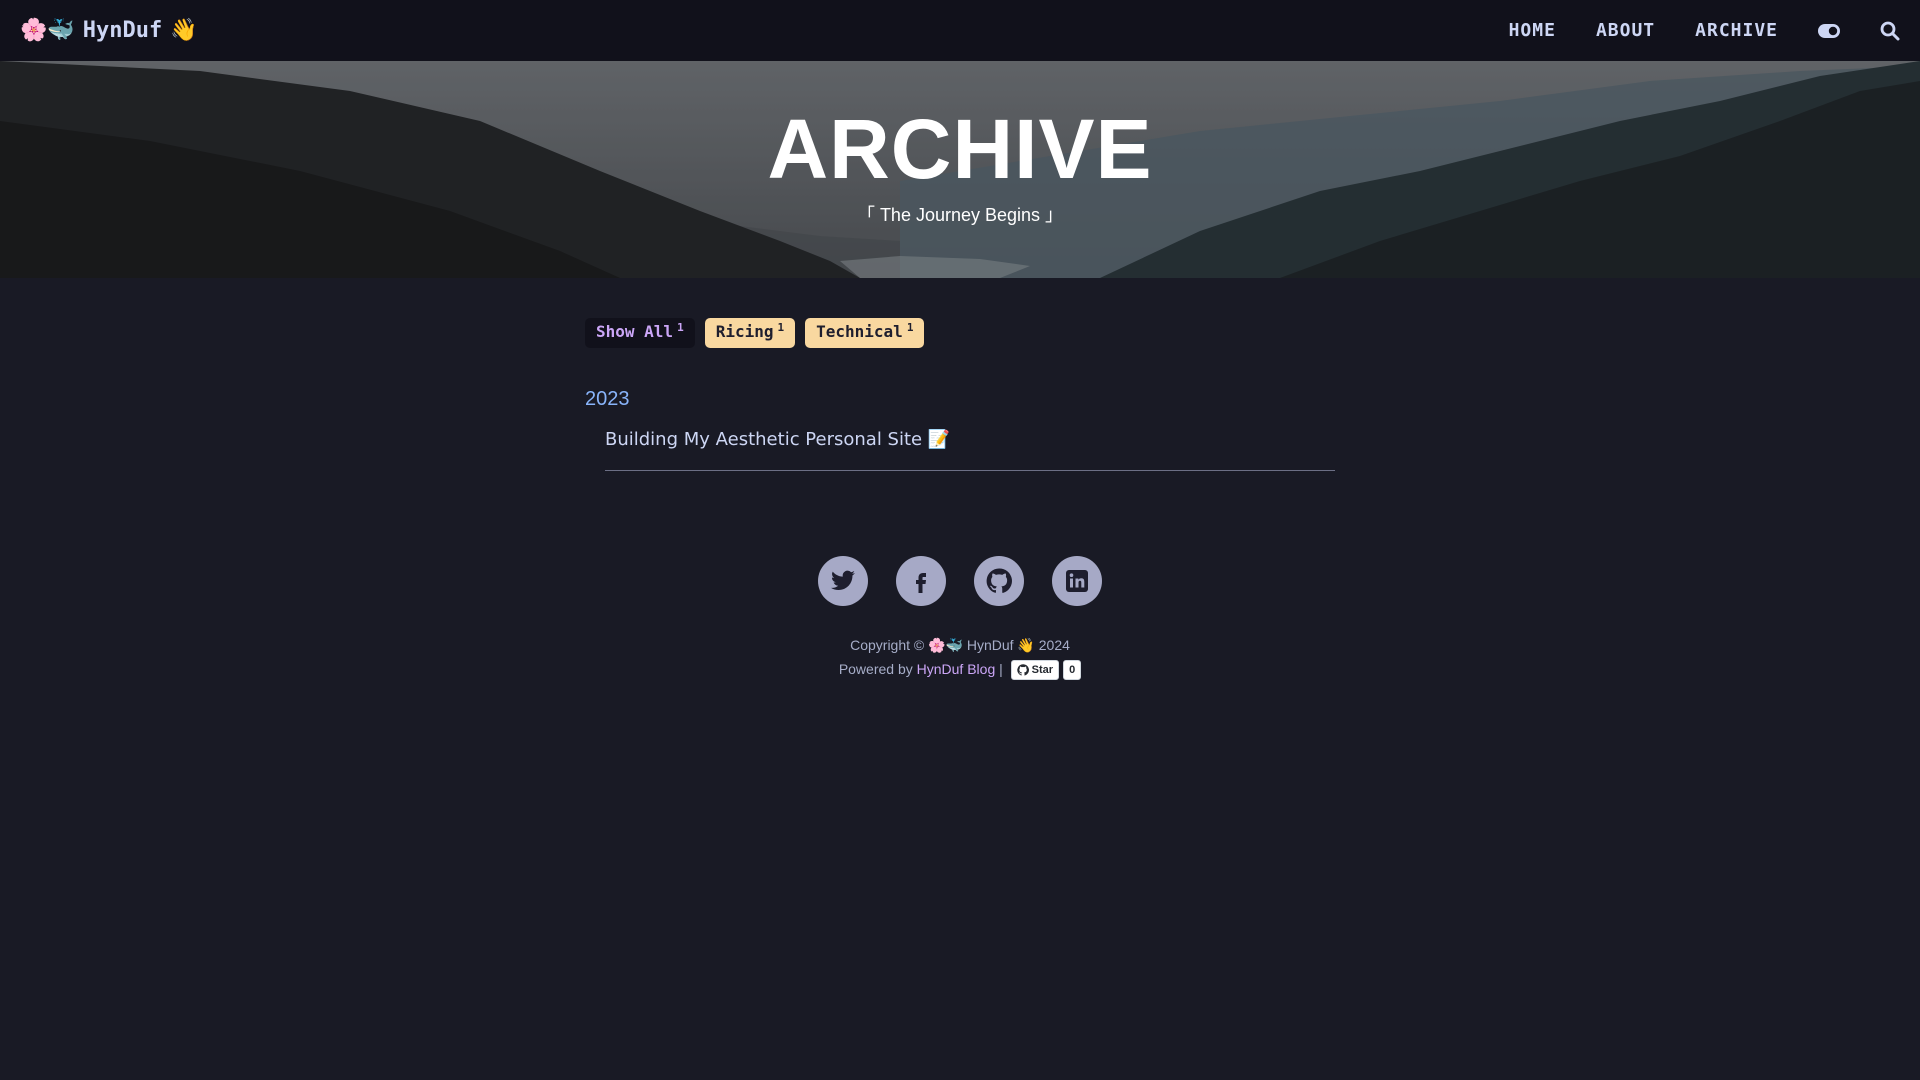 This screenshot has width=1920, height=1080. I want to click on linkedin-icon, so click(1077, 581).